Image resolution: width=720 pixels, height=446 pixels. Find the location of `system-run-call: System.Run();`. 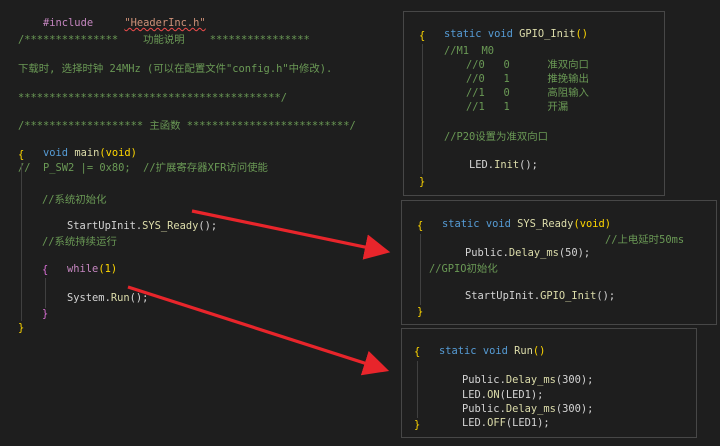

system-run-call: System.Run(); is located at coordinates (95, 298).